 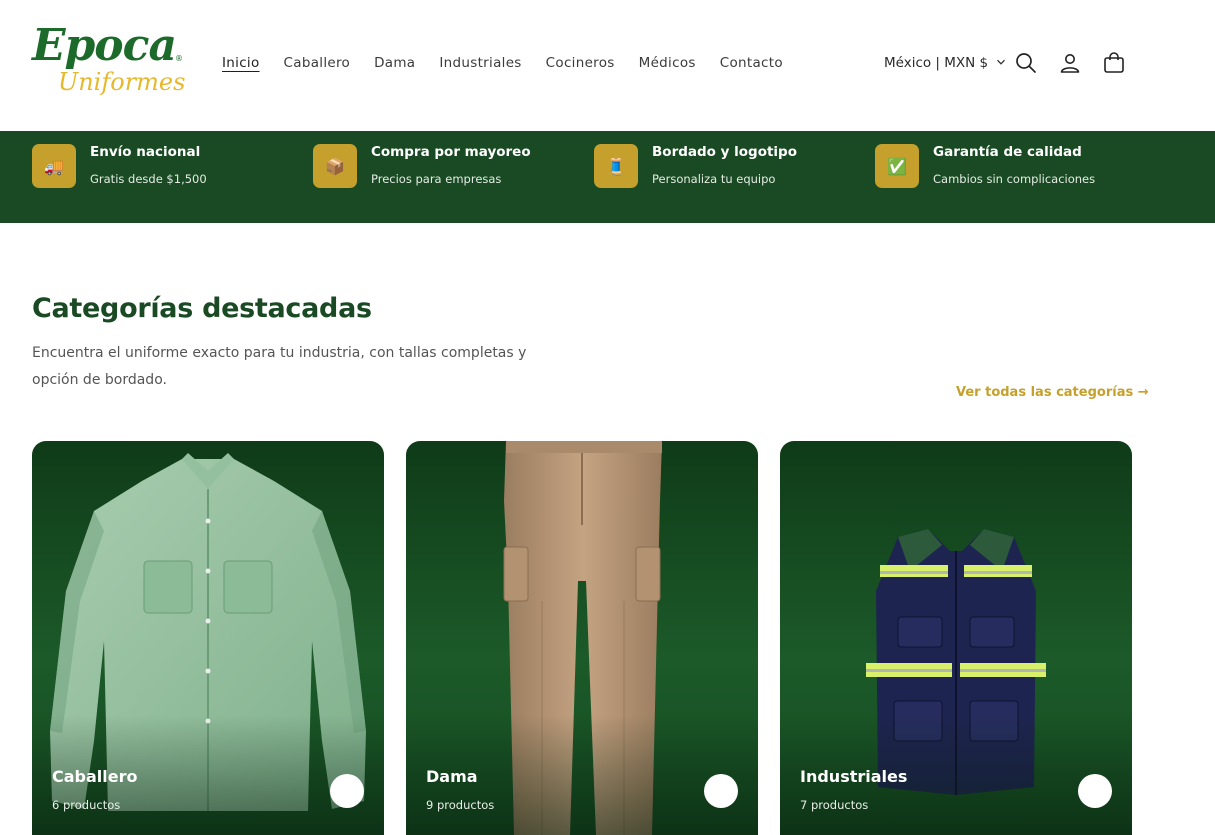 I want to click on category-card-industriales: Industriales 7 productos, so click(x=956, y=638).